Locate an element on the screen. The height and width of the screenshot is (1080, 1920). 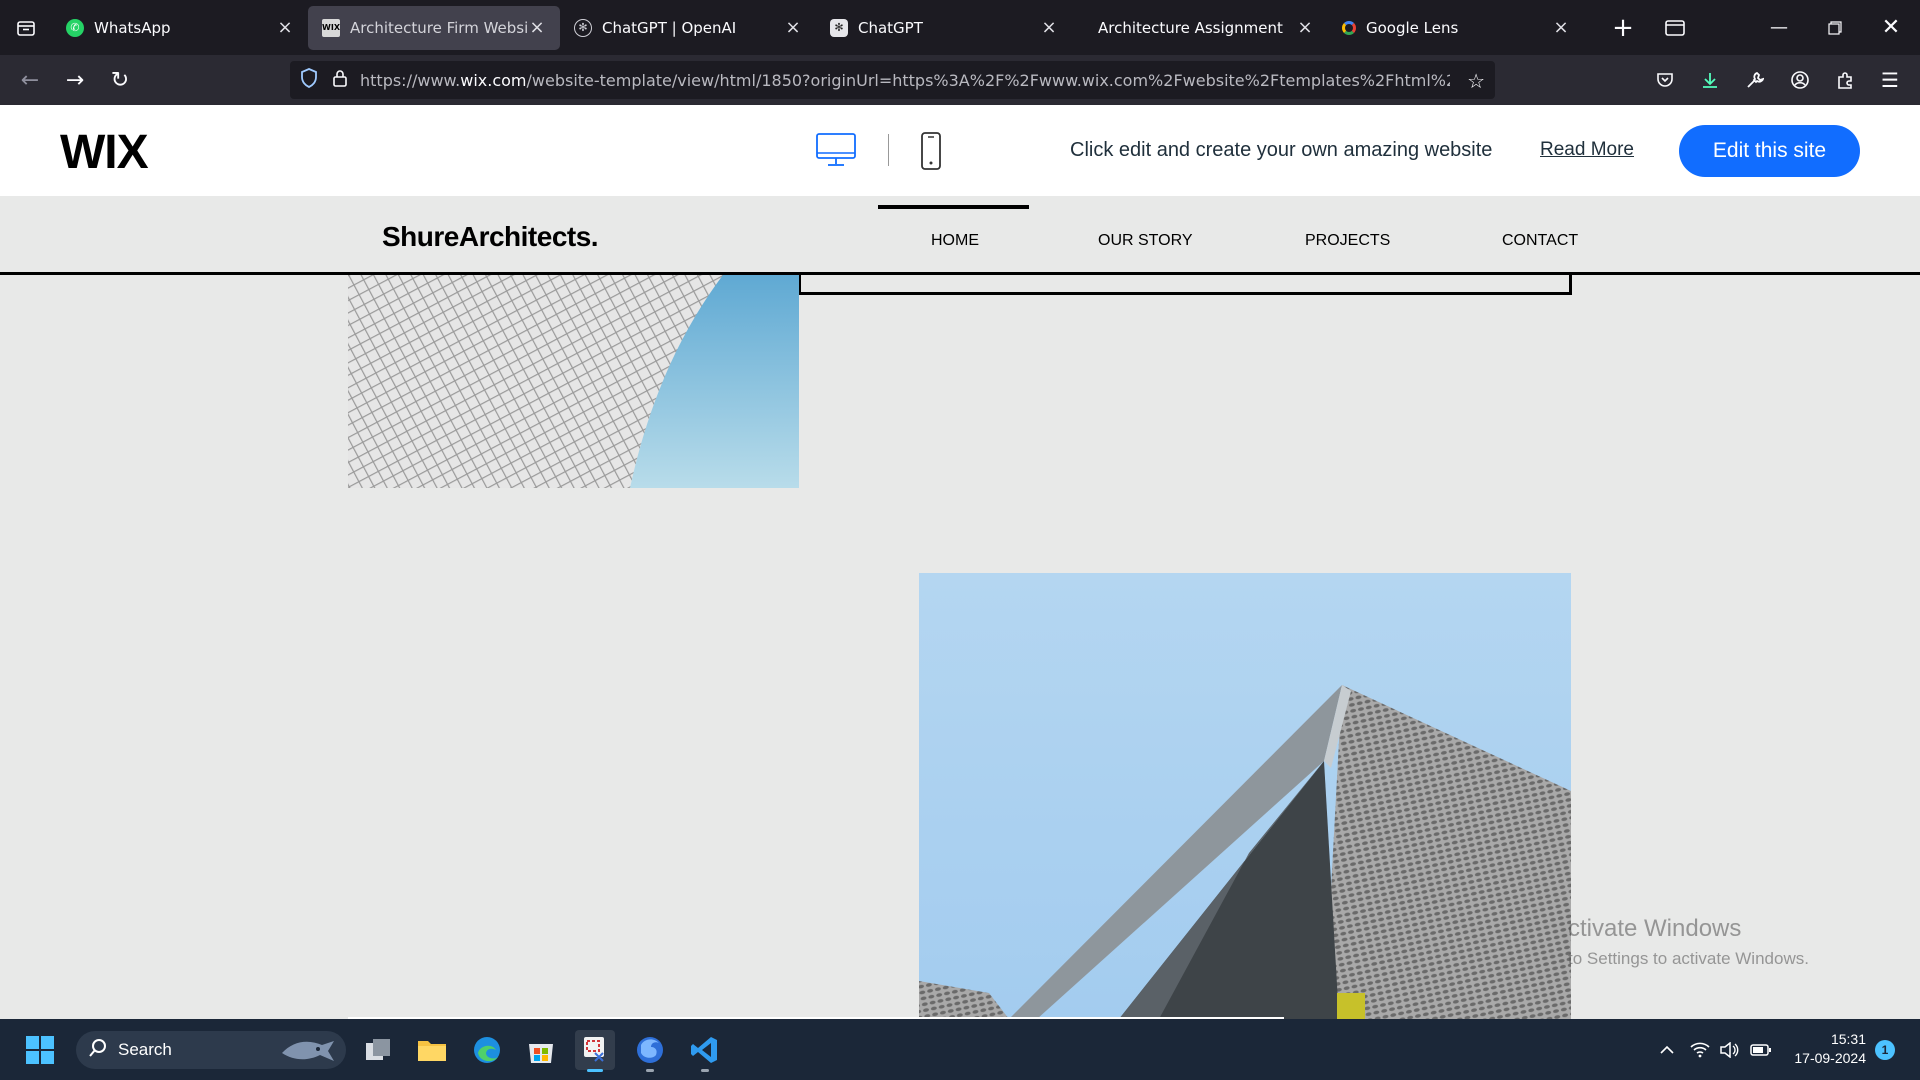
url-domain: wix.com is located at coordinates (493, 80).